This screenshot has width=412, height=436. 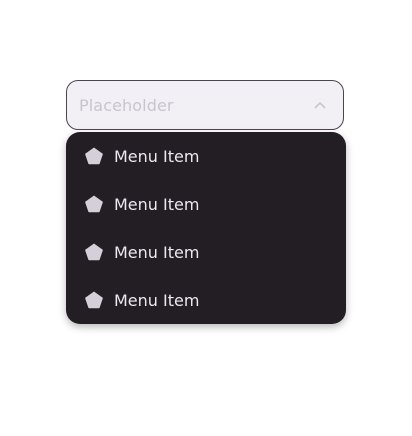 What do you see at coordinates (205, 105) in the screenshot?
I see `select-trigger: Placeholder` at bounding box center [205, 105].